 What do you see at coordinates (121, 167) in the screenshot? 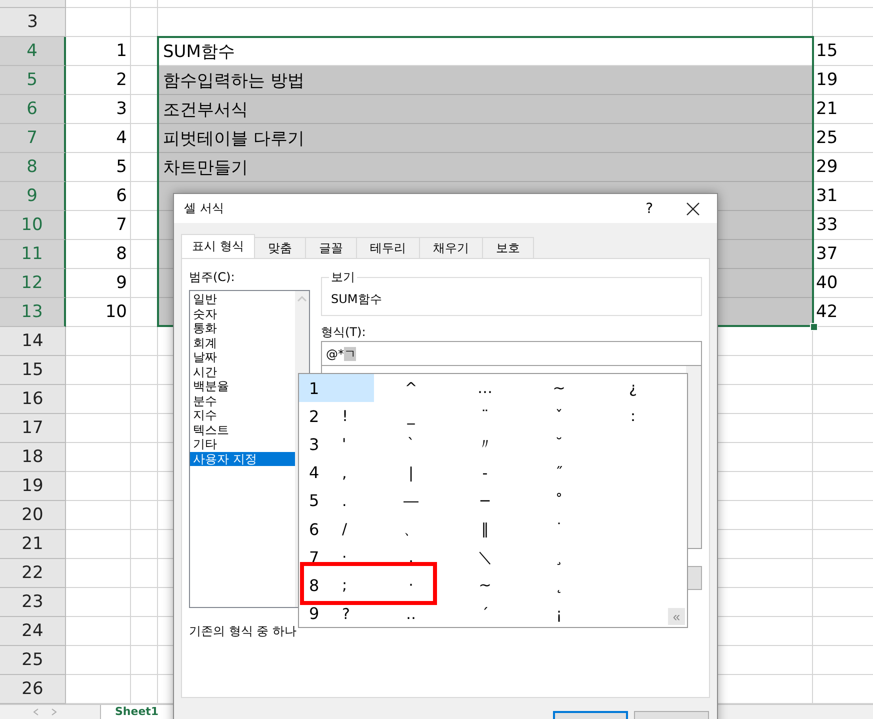
I see `number-cell: 5` at bounding box center [121, 167].